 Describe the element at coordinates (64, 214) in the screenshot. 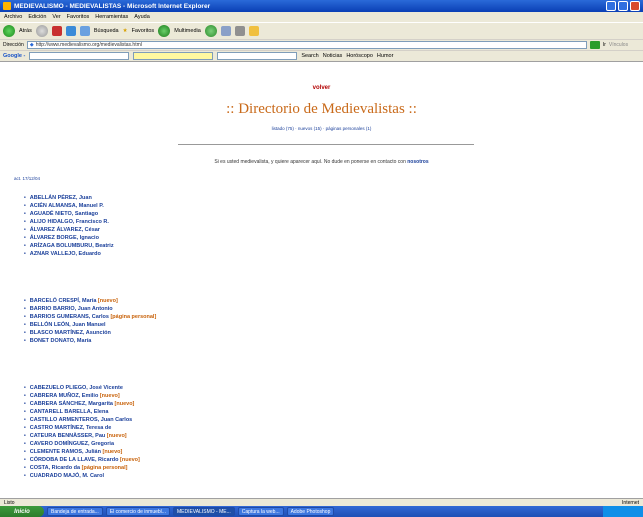

I see `medievalist-name-link: AGUADÉ NIETO, Santiago` at that location.